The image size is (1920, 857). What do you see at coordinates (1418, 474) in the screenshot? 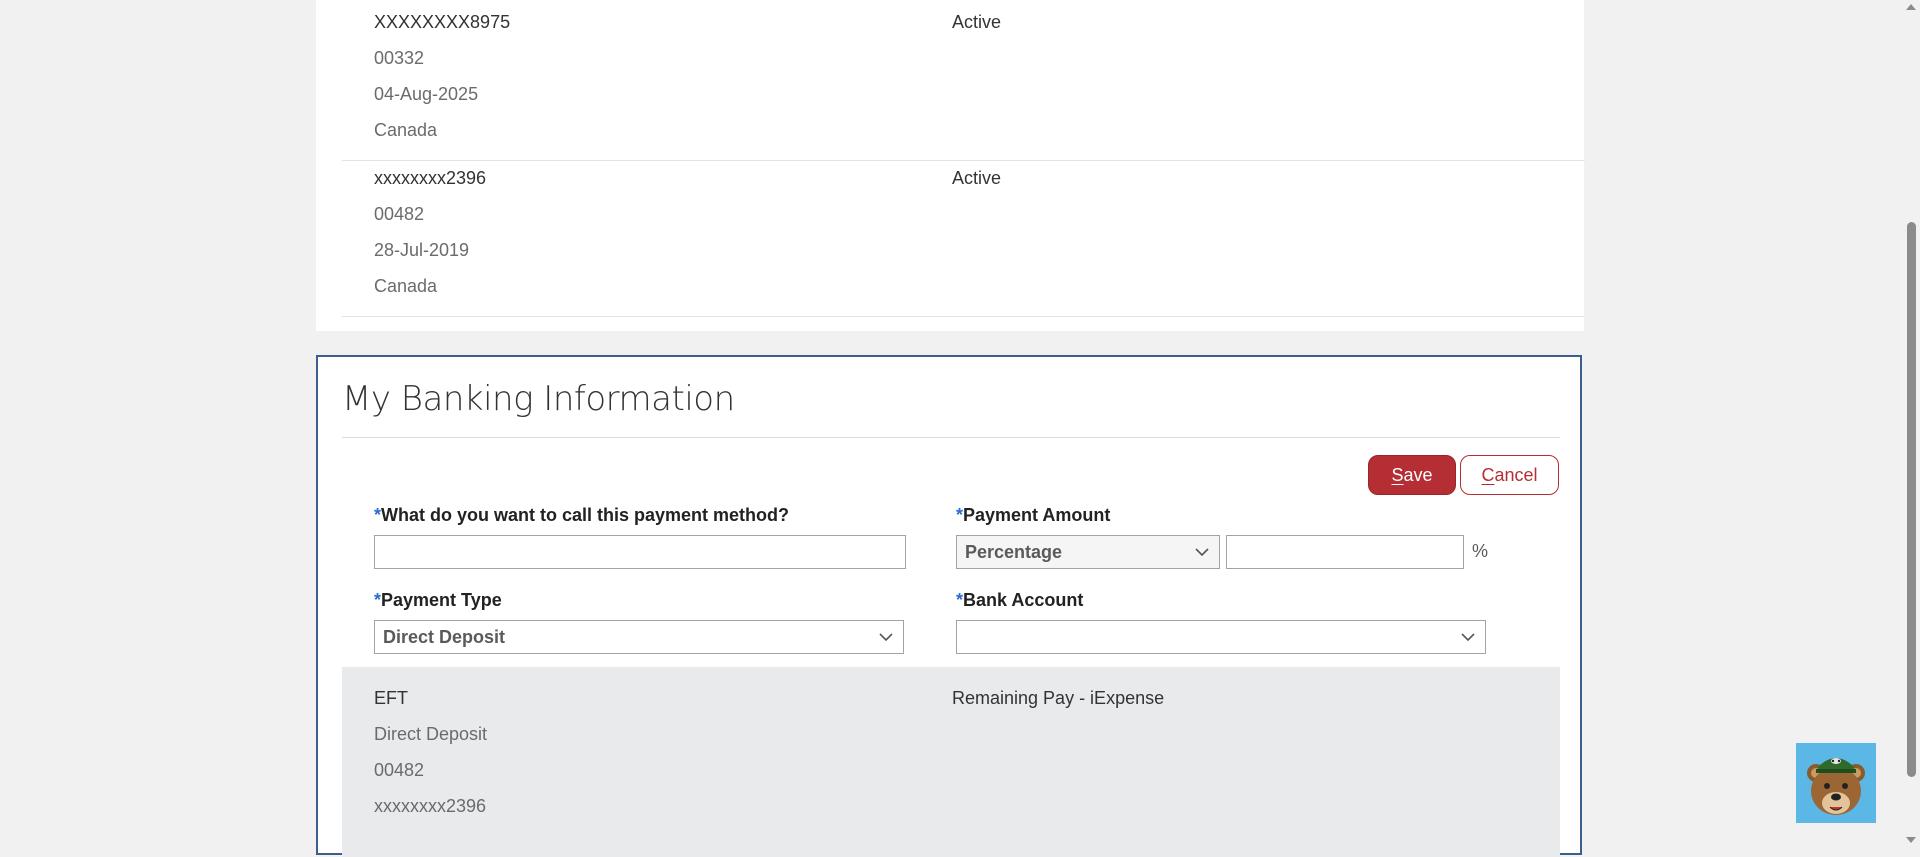
I see `save-label-rest: ave` at bounding box center [1418, 474].